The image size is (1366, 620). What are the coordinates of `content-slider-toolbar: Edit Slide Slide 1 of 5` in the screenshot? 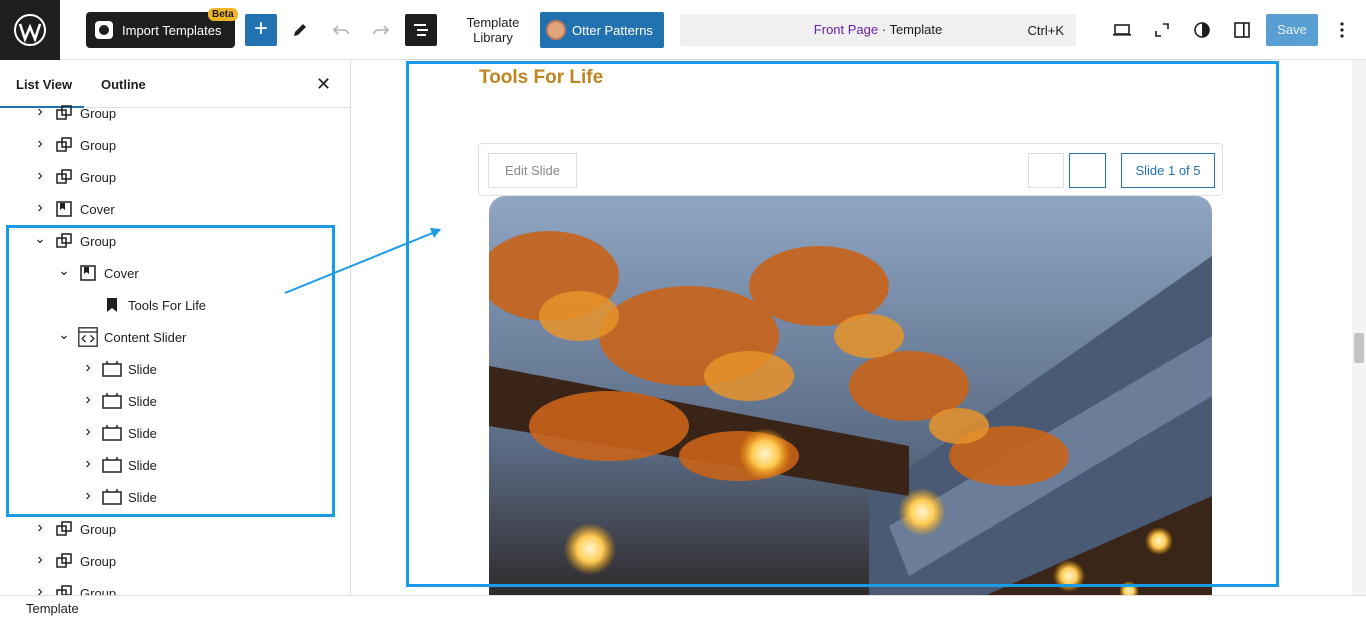 It's located at (850, 169).